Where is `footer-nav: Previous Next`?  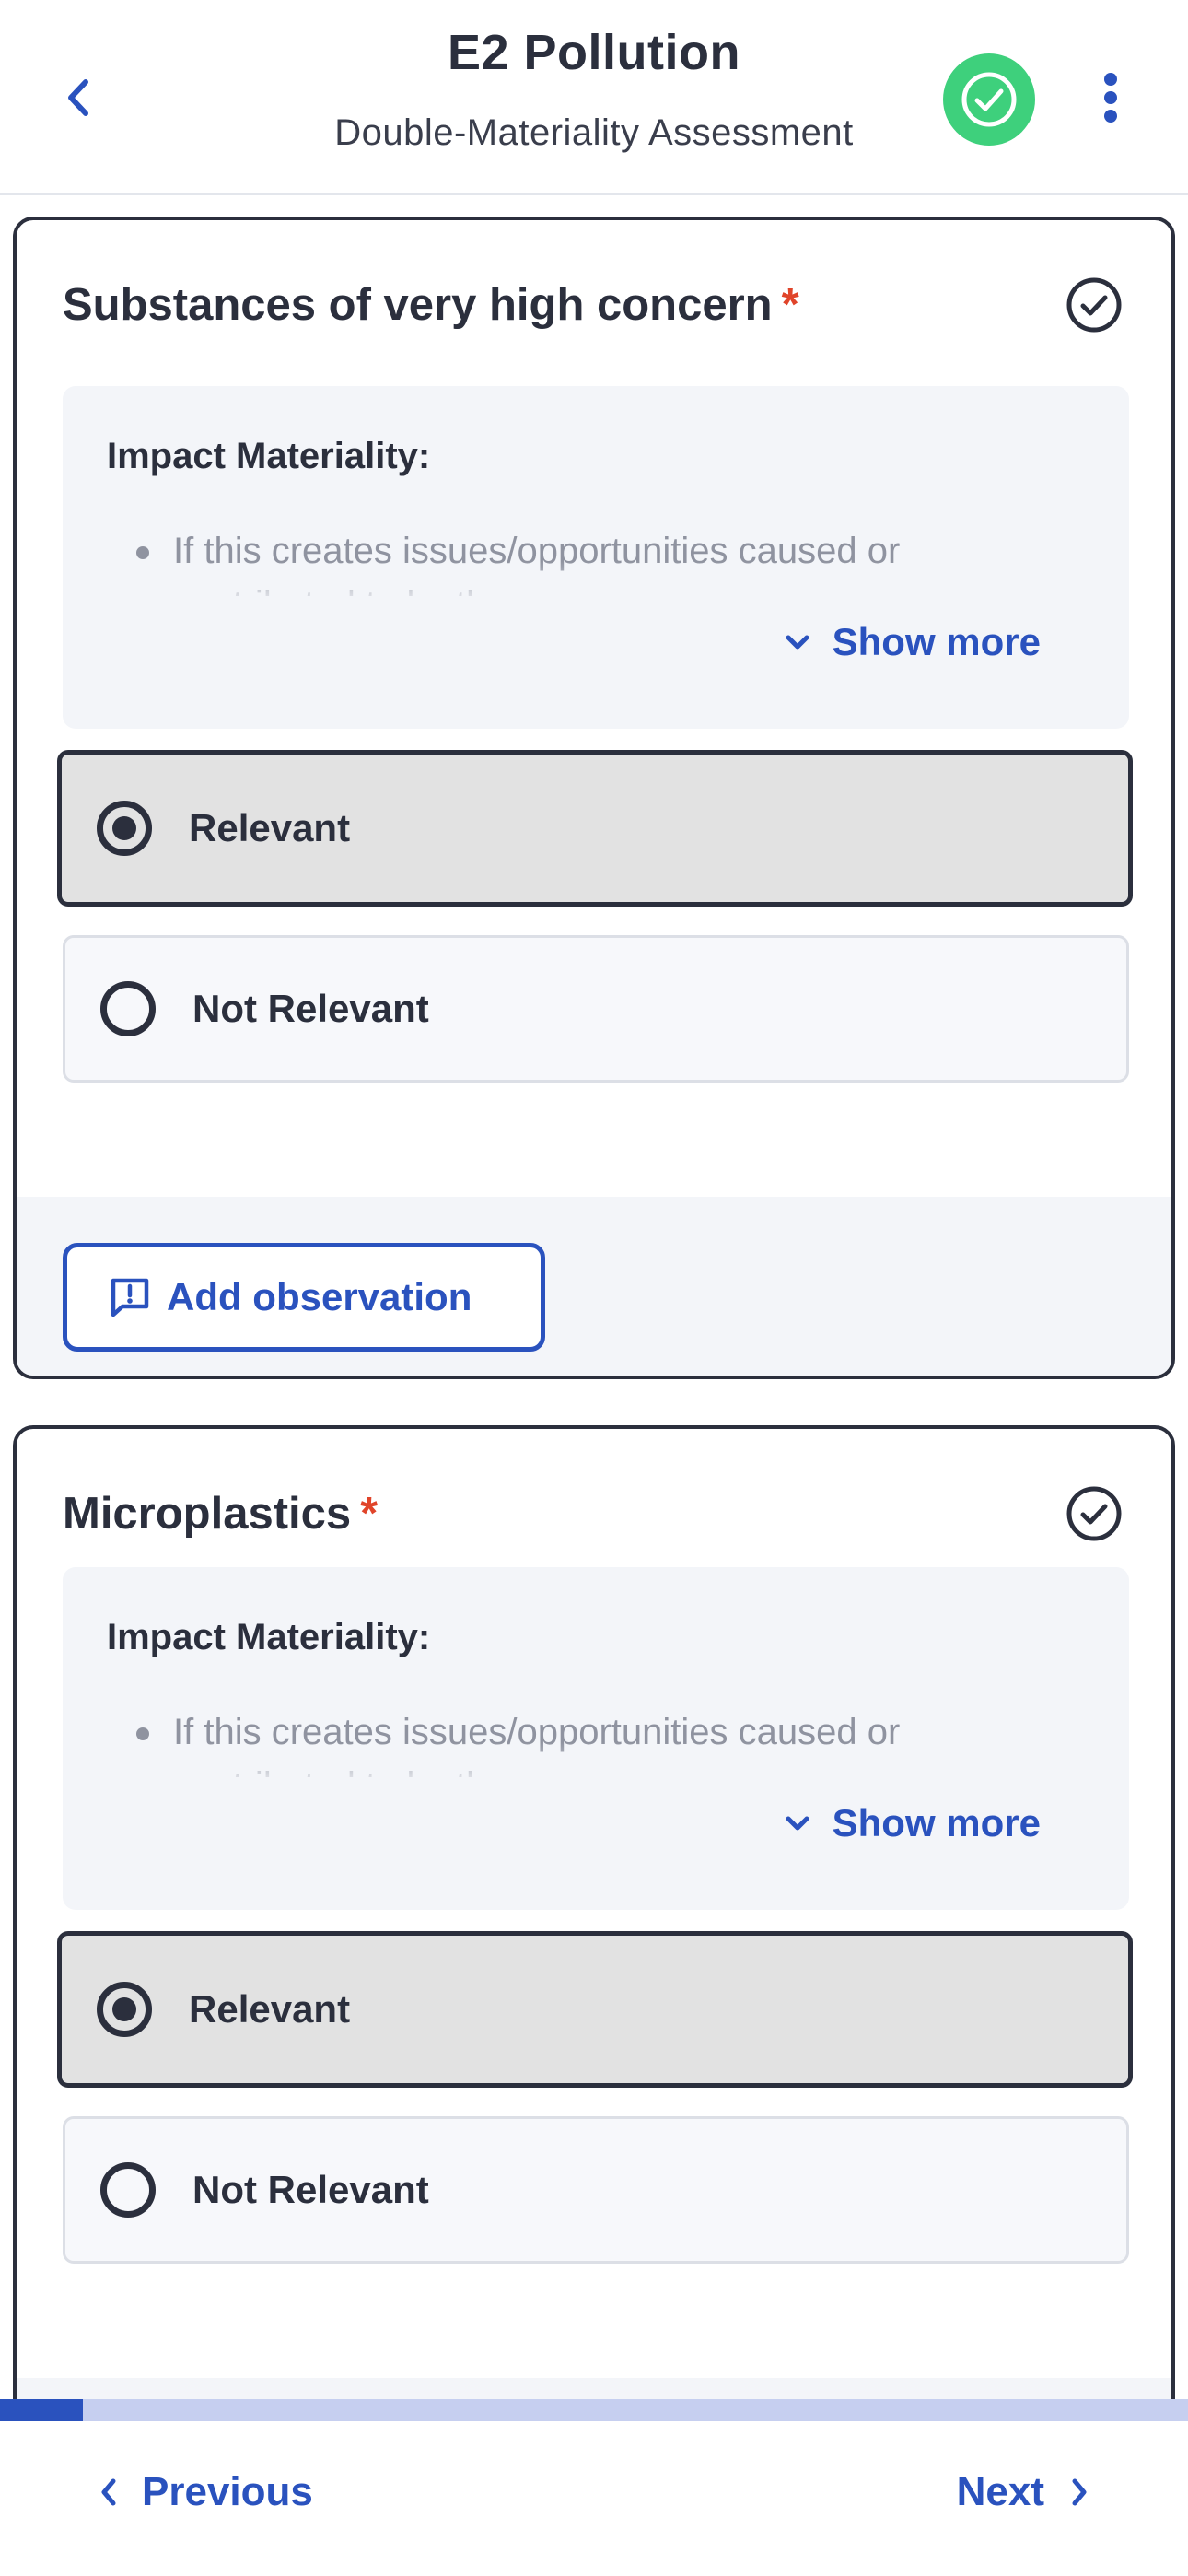
footer-nav: Previous Next is located at coordinates (594, 2498).